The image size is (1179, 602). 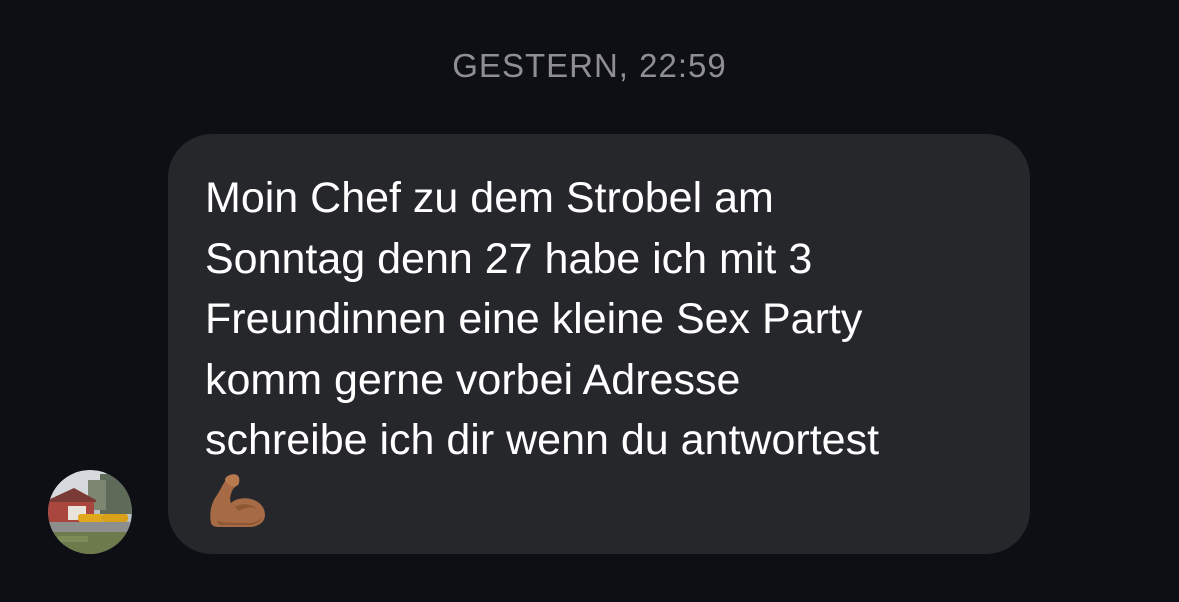 I want to click on avatar-photo-icon, so click(x=90, y=512).